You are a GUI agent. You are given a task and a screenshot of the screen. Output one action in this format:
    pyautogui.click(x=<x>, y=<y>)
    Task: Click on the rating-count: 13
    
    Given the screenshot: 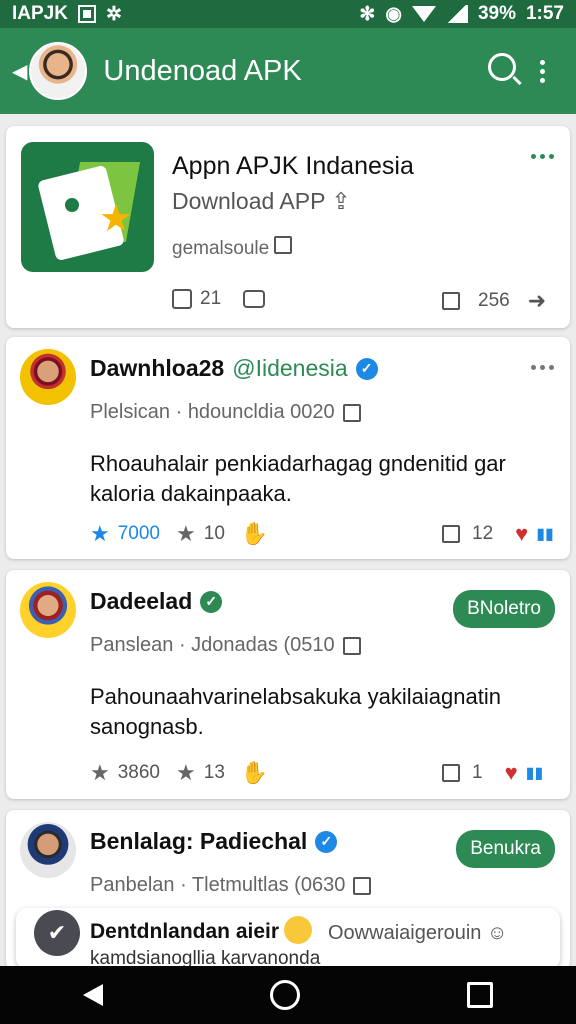 What is the action you would take?
    pyautogui.click(x=214, y=772)
    